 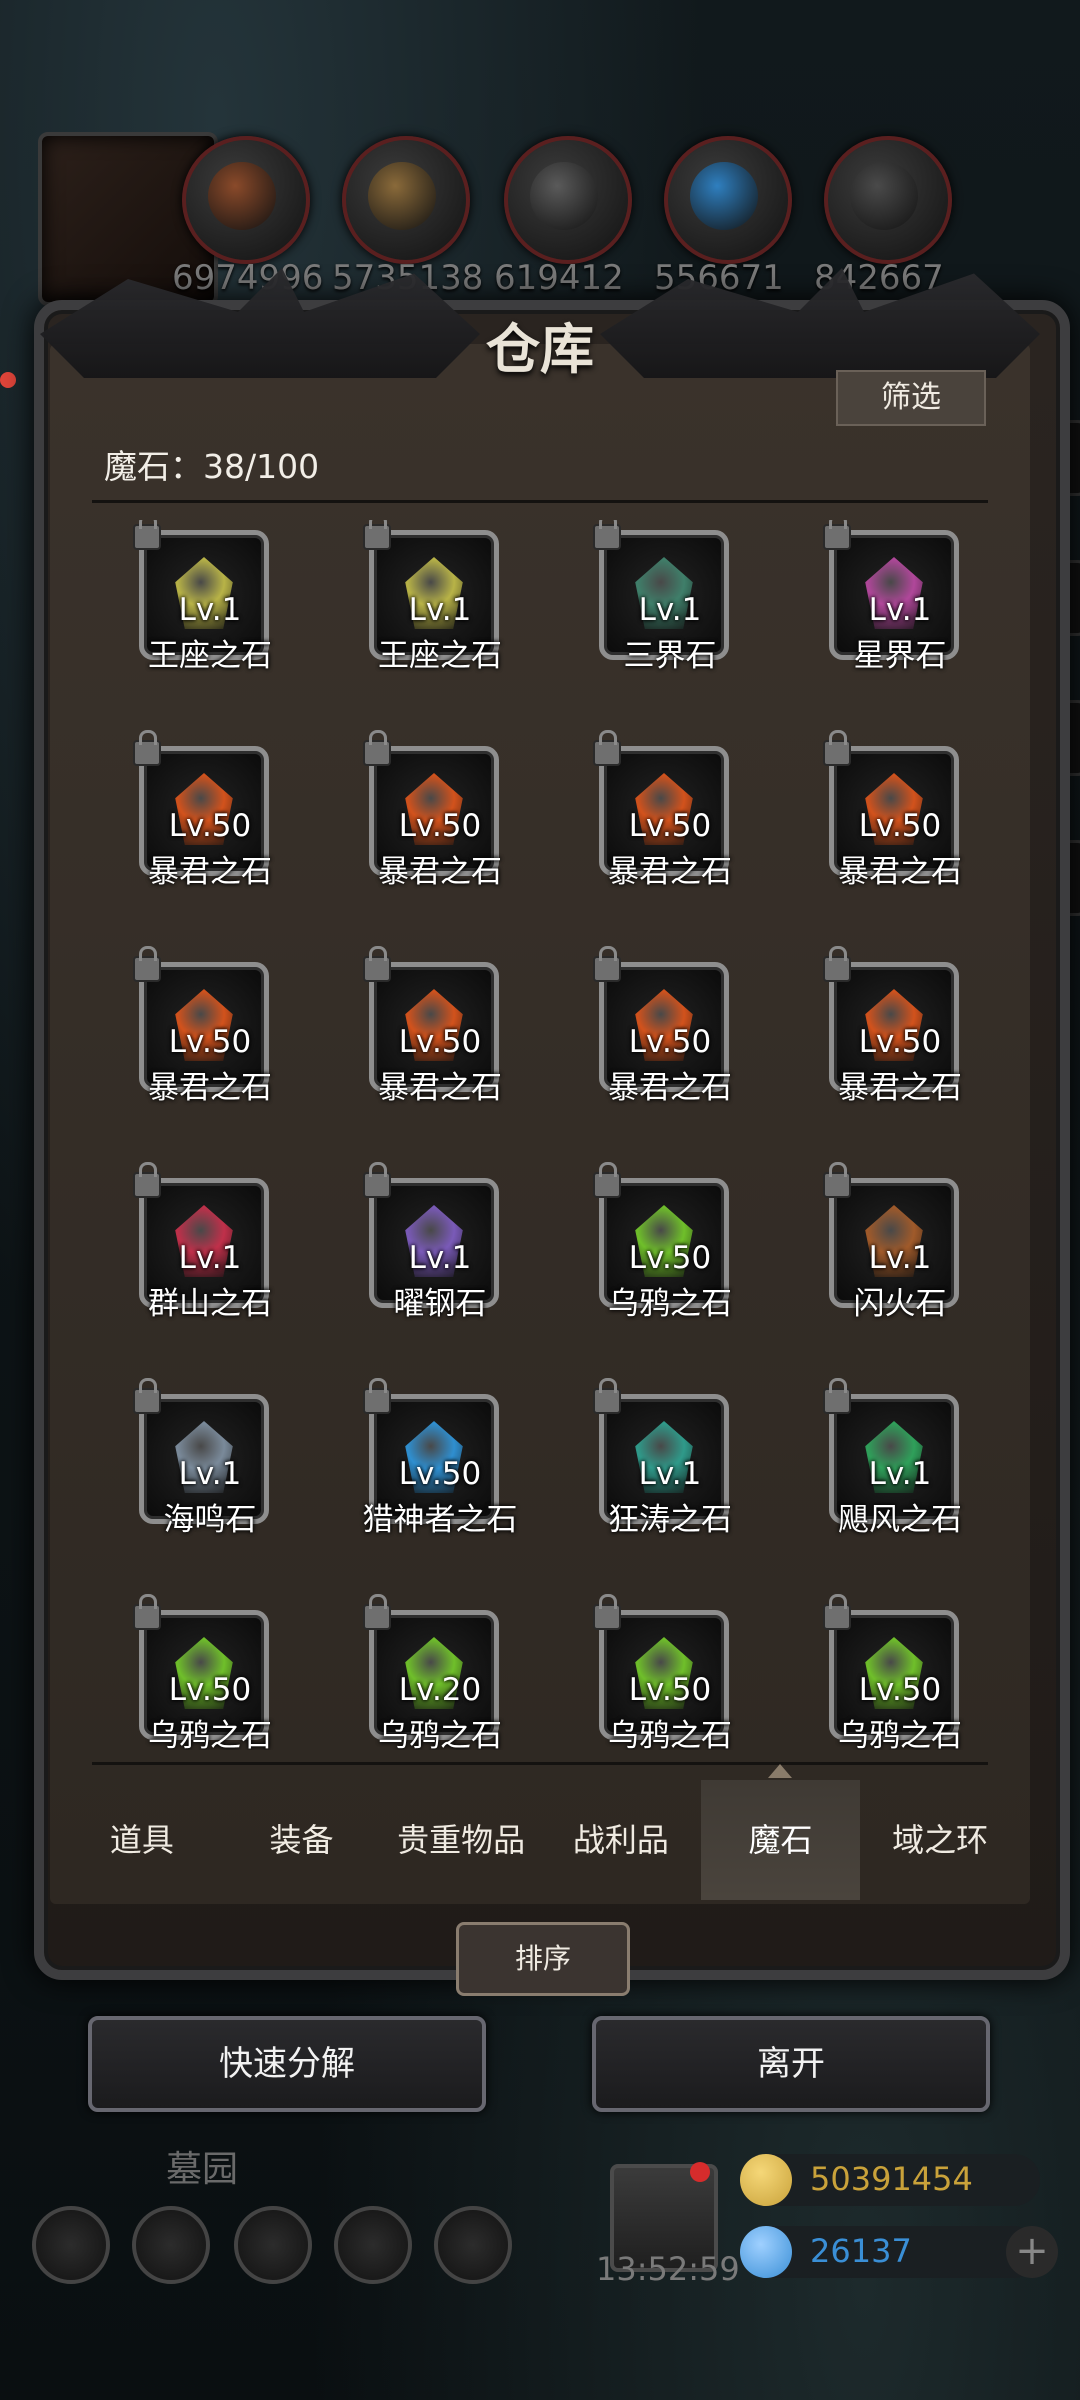 I want to click on gem-display: 26137, so click(x=890, y=2252).